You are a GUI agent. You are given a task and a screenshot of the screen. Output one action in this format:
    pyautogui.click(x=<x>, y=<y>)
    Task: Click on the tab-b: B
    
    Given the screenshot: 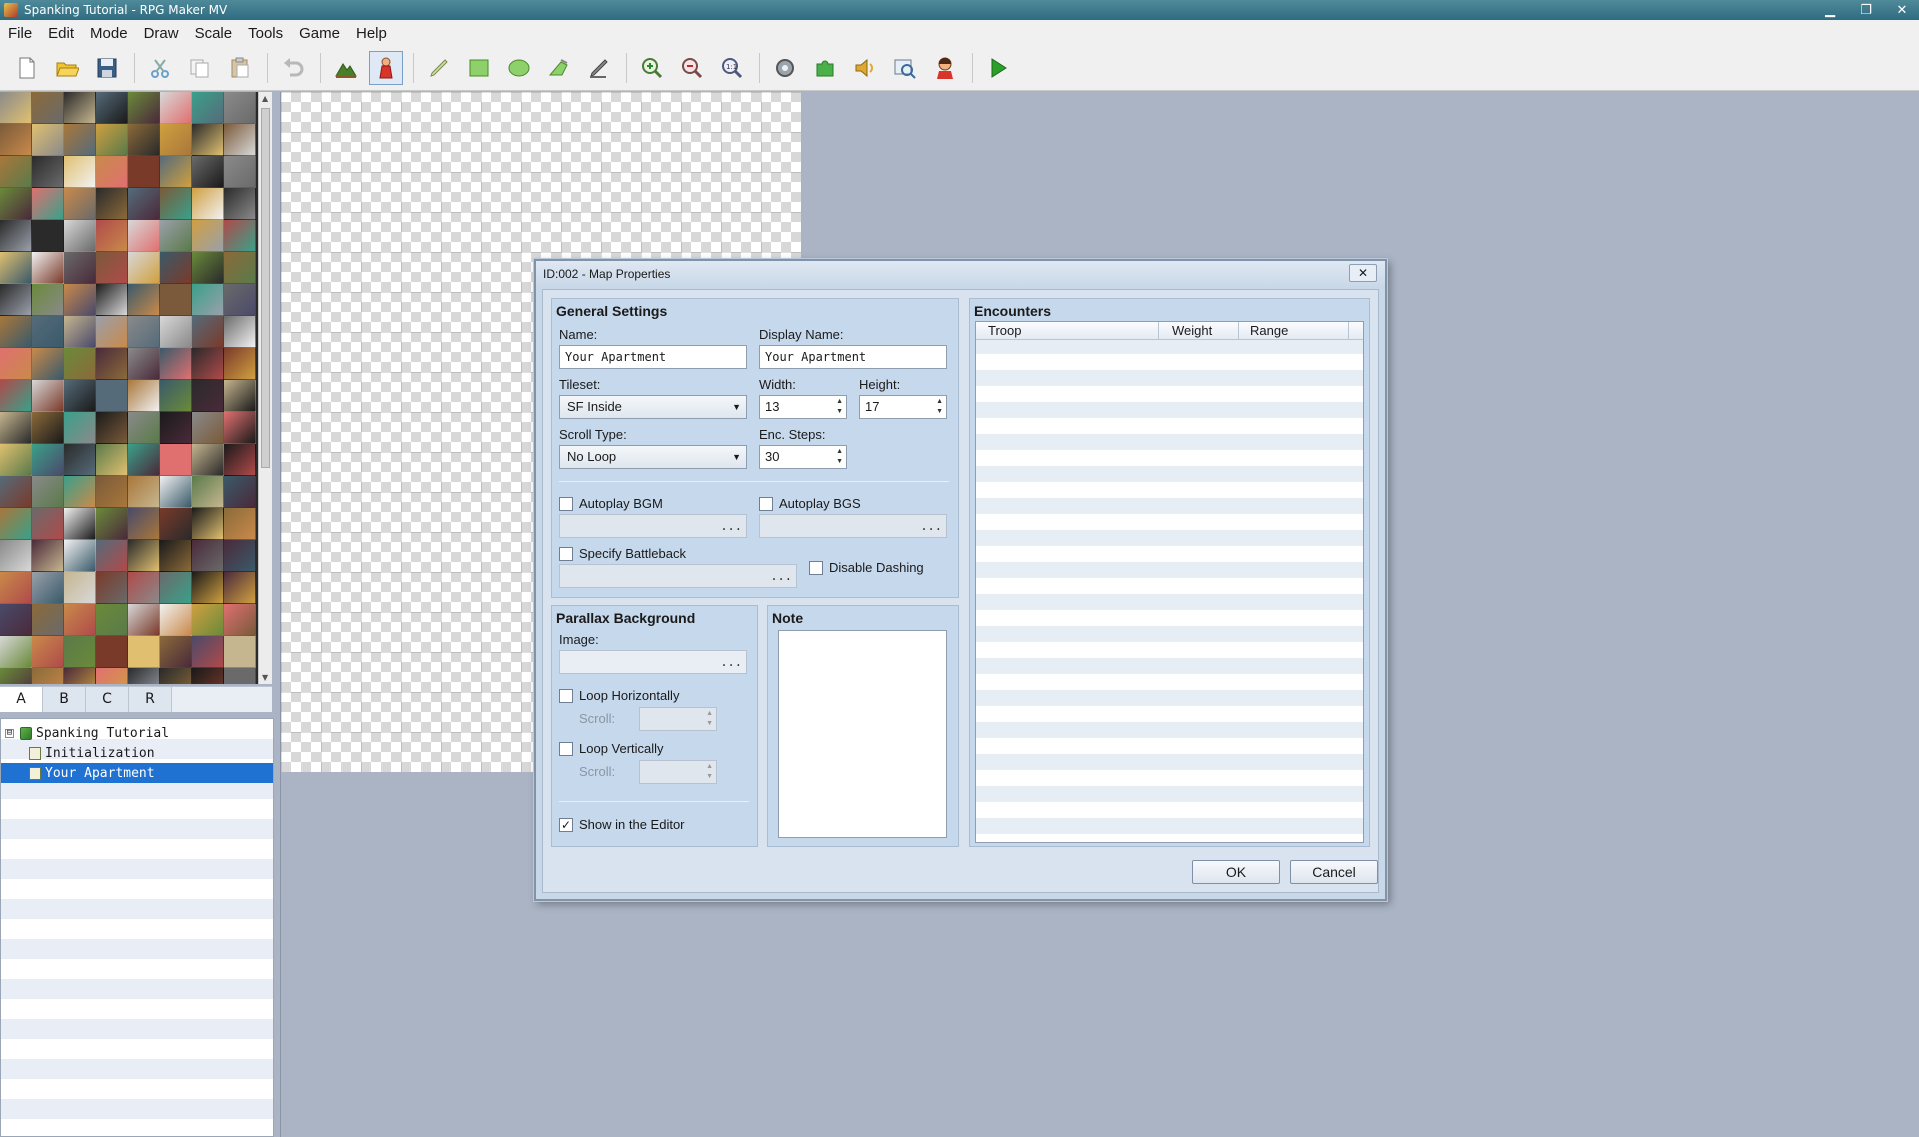 What is the action you would take?
    pyautogui.click(x=64, y=699)
    